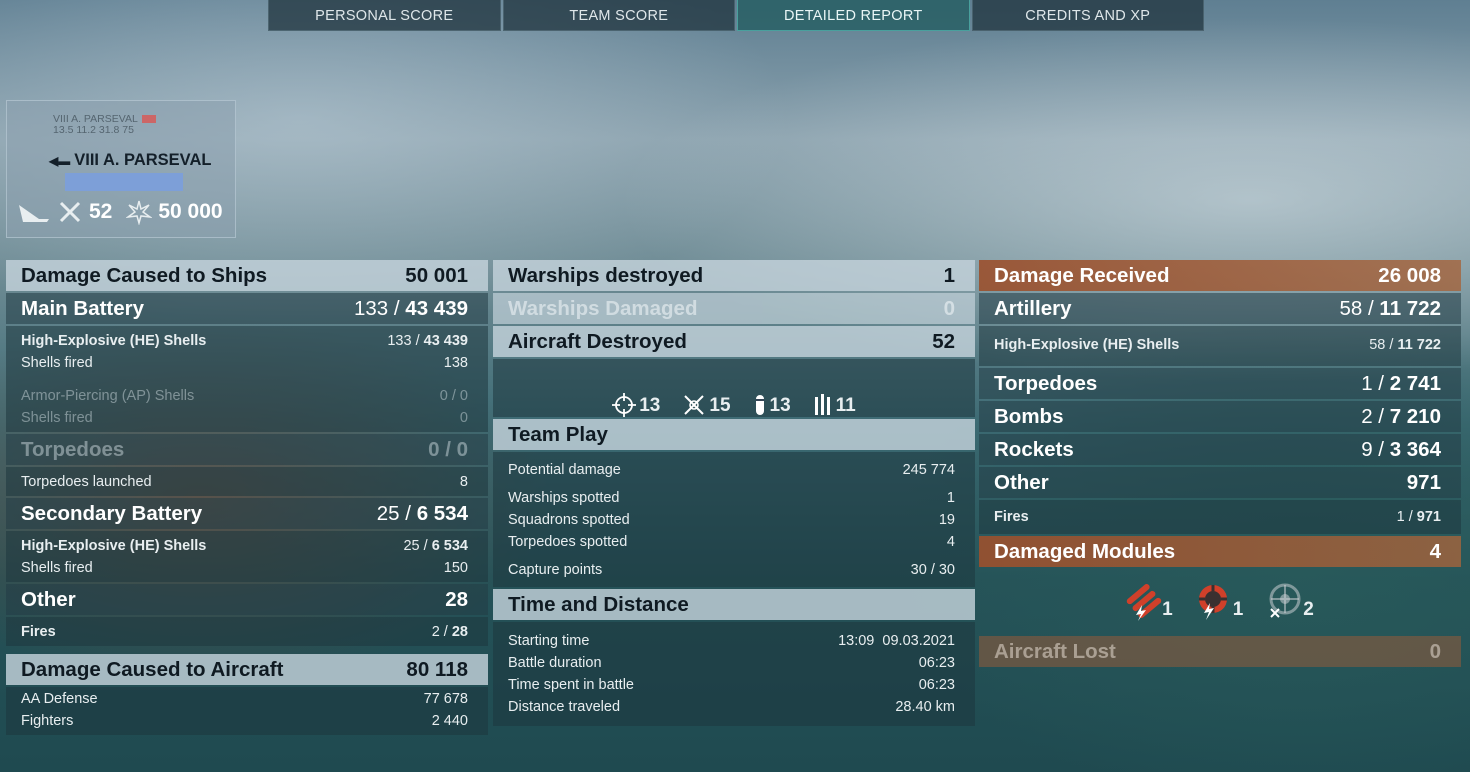 The height and width of the screenshot is (772, 1470). What do you see at coordinates (104, 125) in the screenshot?
I see `ship-mini-info: VIII A. PARSEVAL 13.5 11.2 31.8 75` at bounding box center [104, 125].